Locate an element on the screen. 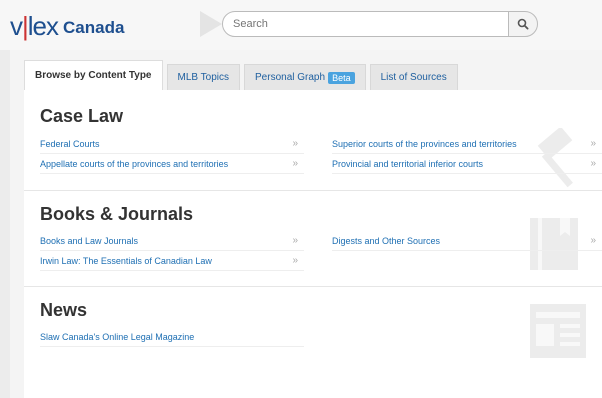 Image resolution: width=602 pixels, height=398 pixels. case-law-title: Case Law is located at coordinates (82, 116).